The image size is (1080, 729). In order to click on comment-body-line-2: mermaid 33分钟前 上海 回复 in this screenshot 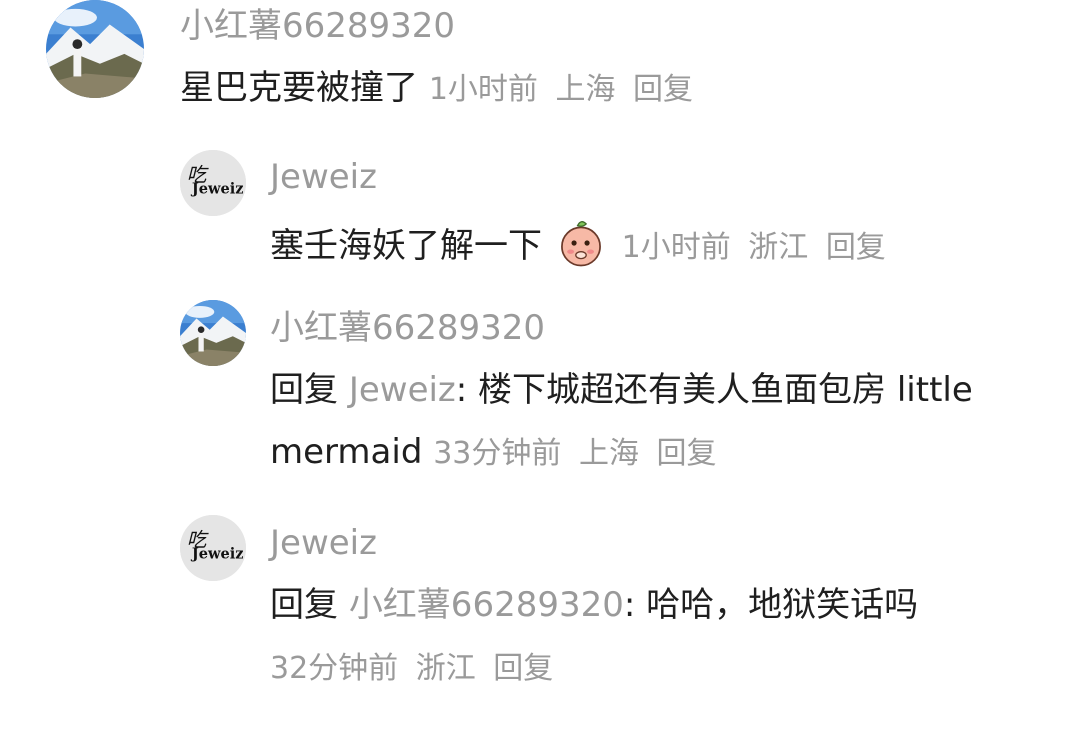, I will do `click(497, 453)`.